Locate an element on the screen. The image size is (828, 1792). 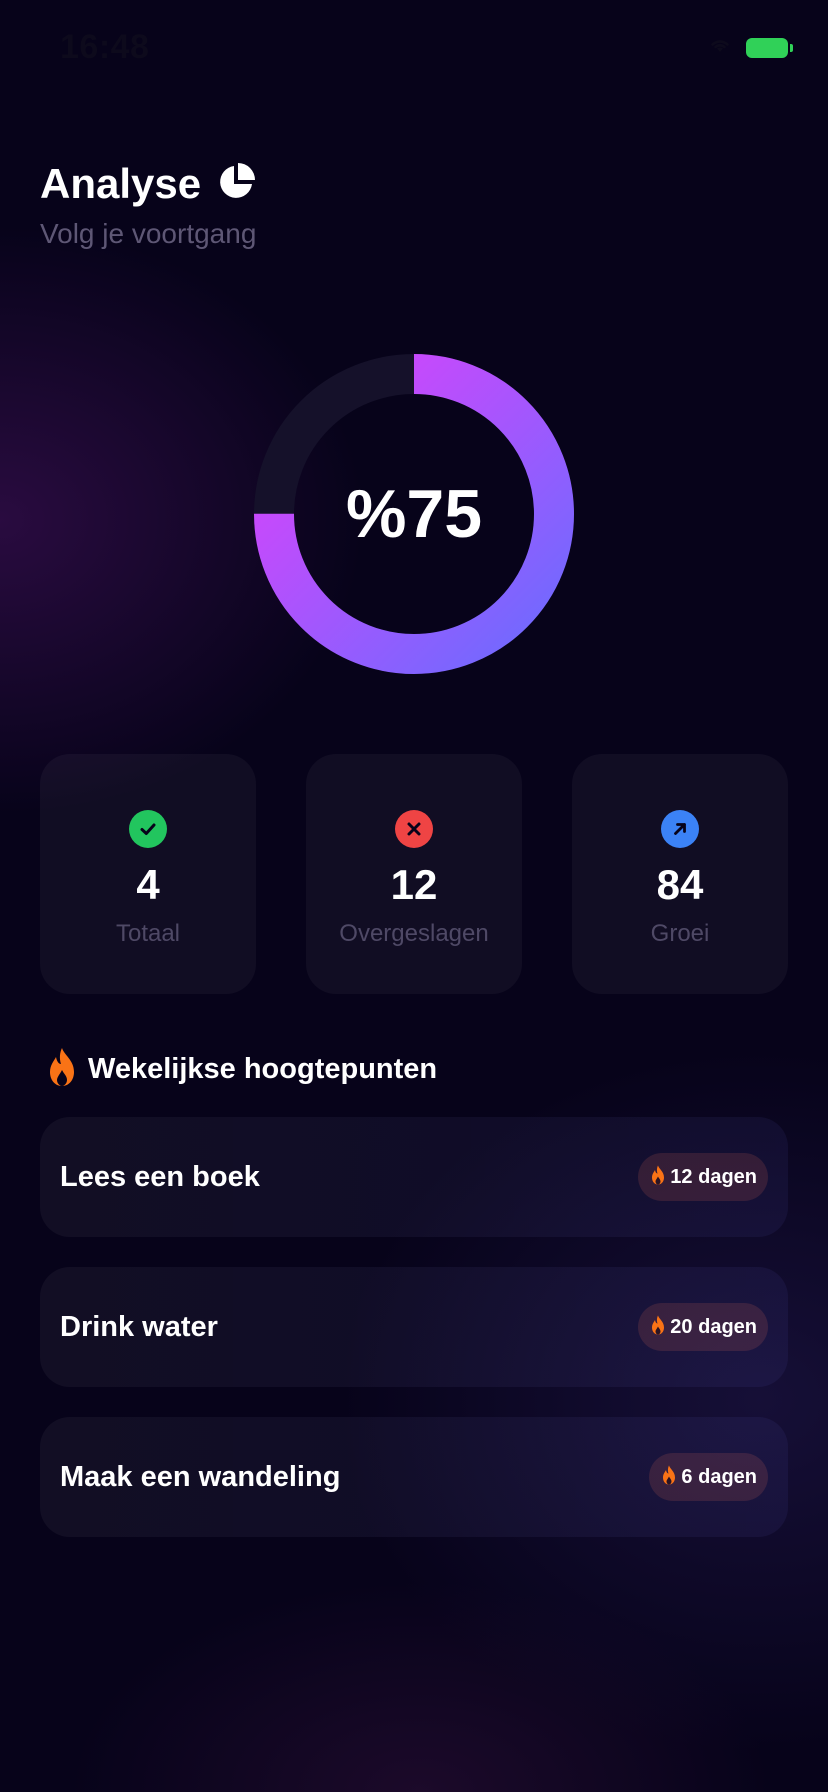
stat-card-skipped: 12 Overgeslagen is located at coordinates (414, 874).